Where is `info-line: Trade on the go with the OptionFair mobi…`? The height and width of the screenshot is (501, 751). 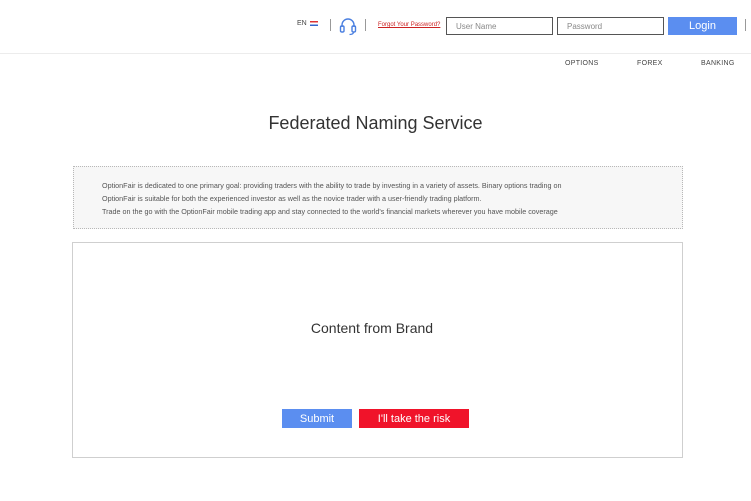
info-line: Trade on the go with the OptionFair mobi… is located at coordinates (330, 211).